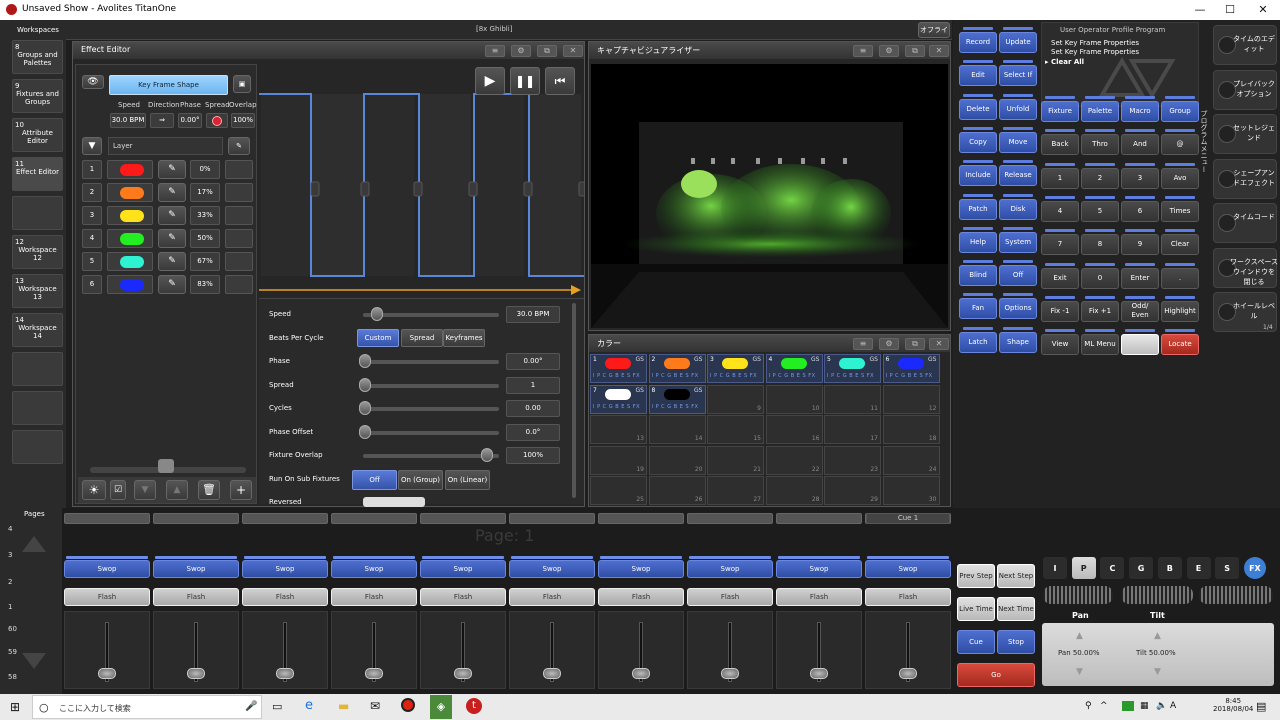 The image size is (1280, 720). I want to click on reversed-toggle, so click(394, 502).